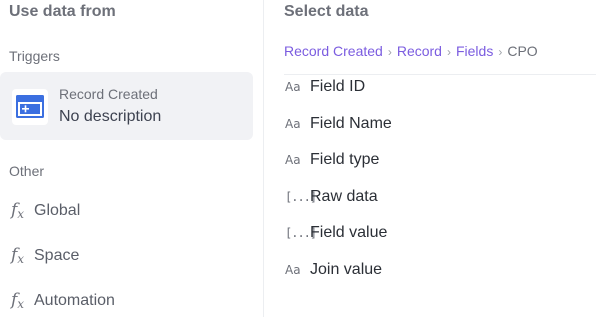  I want to click on other-section-label: Other, so click(27, 171).